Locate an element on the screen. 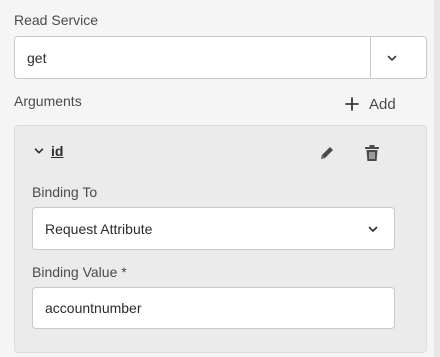  read-service-value: get is located at coordinates (37, 57).